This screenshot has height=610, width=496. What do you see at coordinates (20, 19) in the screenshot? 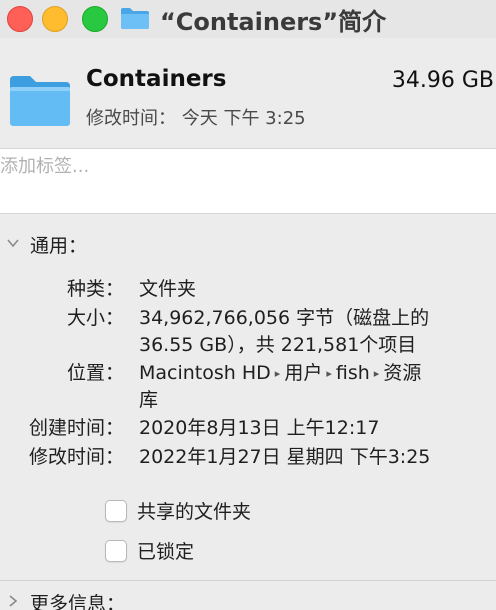
I see `close-button` at bounding box center [20, 19].